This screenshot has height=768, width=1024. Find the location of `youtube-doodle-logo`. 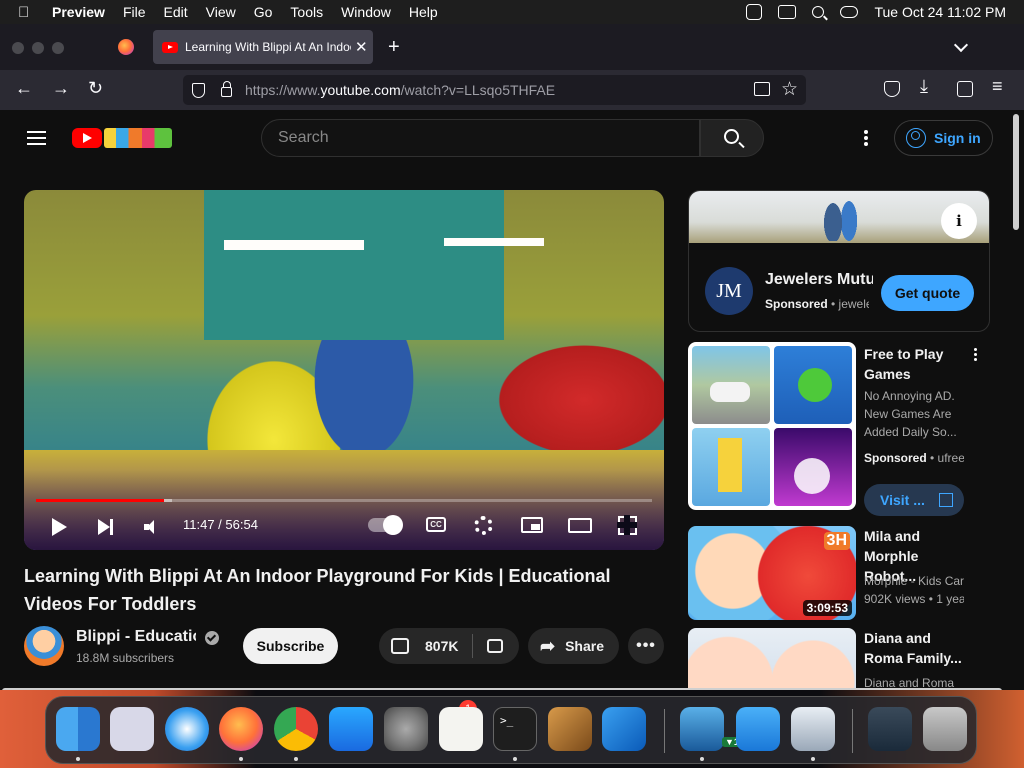

youtube-doodle-logo is located at coordinates (138, 138).